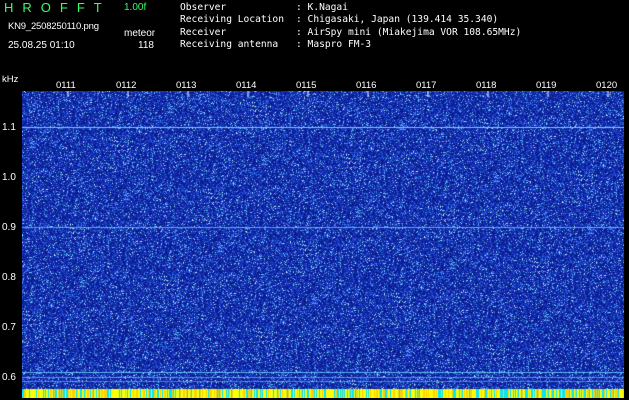 Image resolution: width=629 pixels, height=400 pixels. Describe the element at coordinates (306, 85) in the screenshot. I see `time-tick-label: 0115` at that location.